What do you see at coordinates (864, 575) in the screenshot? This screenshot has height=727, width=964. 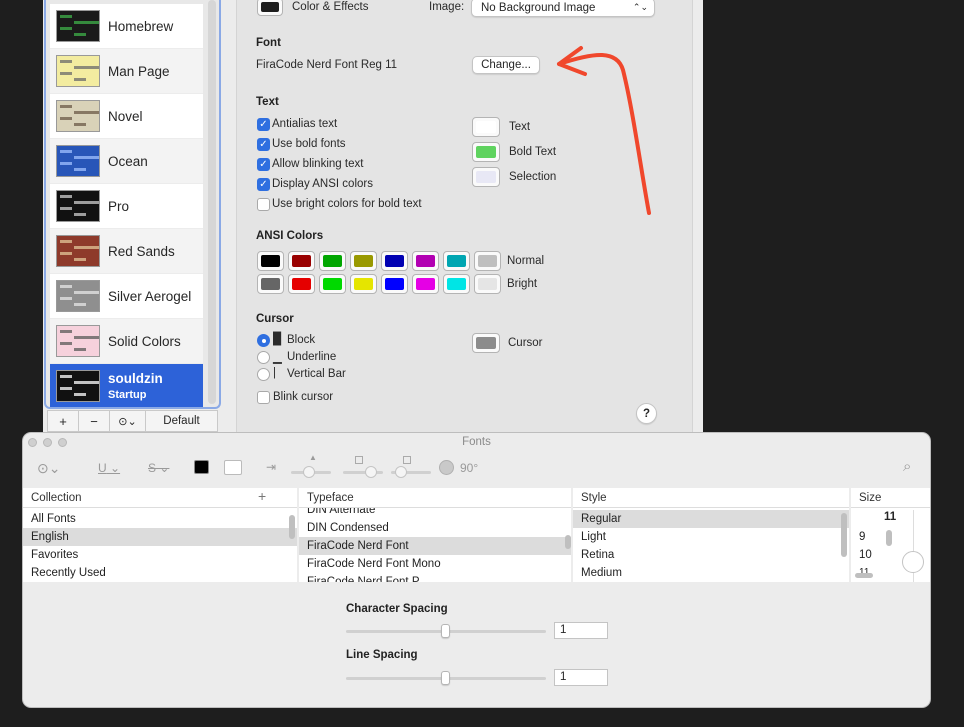 I see `size-horizontal-scrollbar` at bounding box center [864, 575].